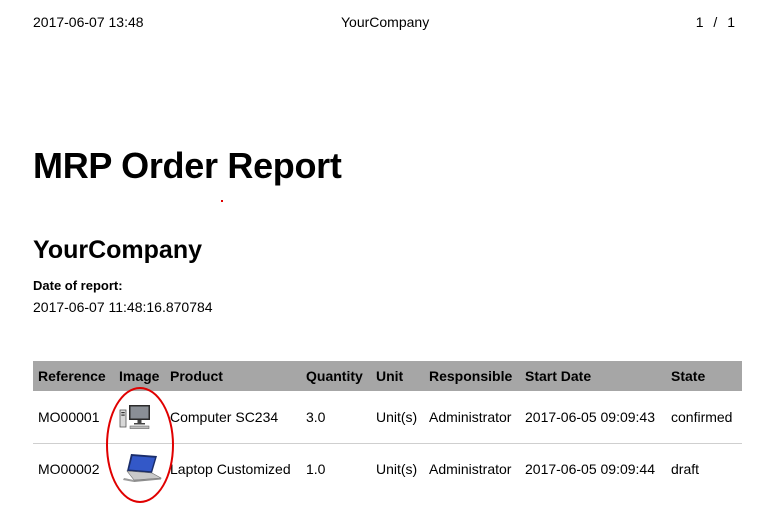 This screenshot has height=515, width=781. I want to click on cell-state: confirmed, so click(704, 417).